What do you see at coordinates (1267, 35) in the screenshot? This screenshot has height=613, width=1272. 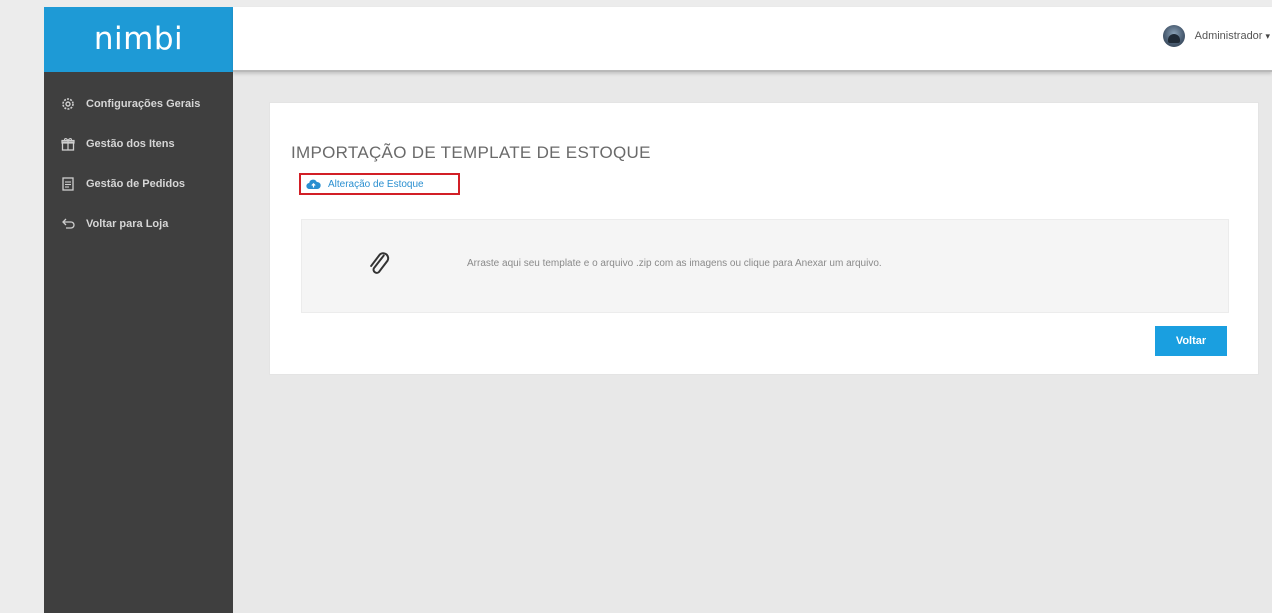 I see `chevron-down-icon: ▾` at bounding box center [1267, 35].